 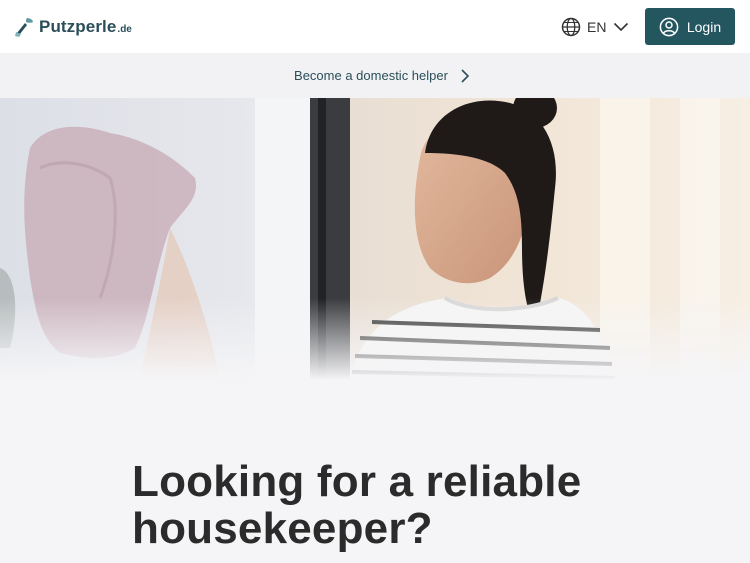 I want to click on site-header: Putzperle .de EN Login, so click(x=375, y=26).